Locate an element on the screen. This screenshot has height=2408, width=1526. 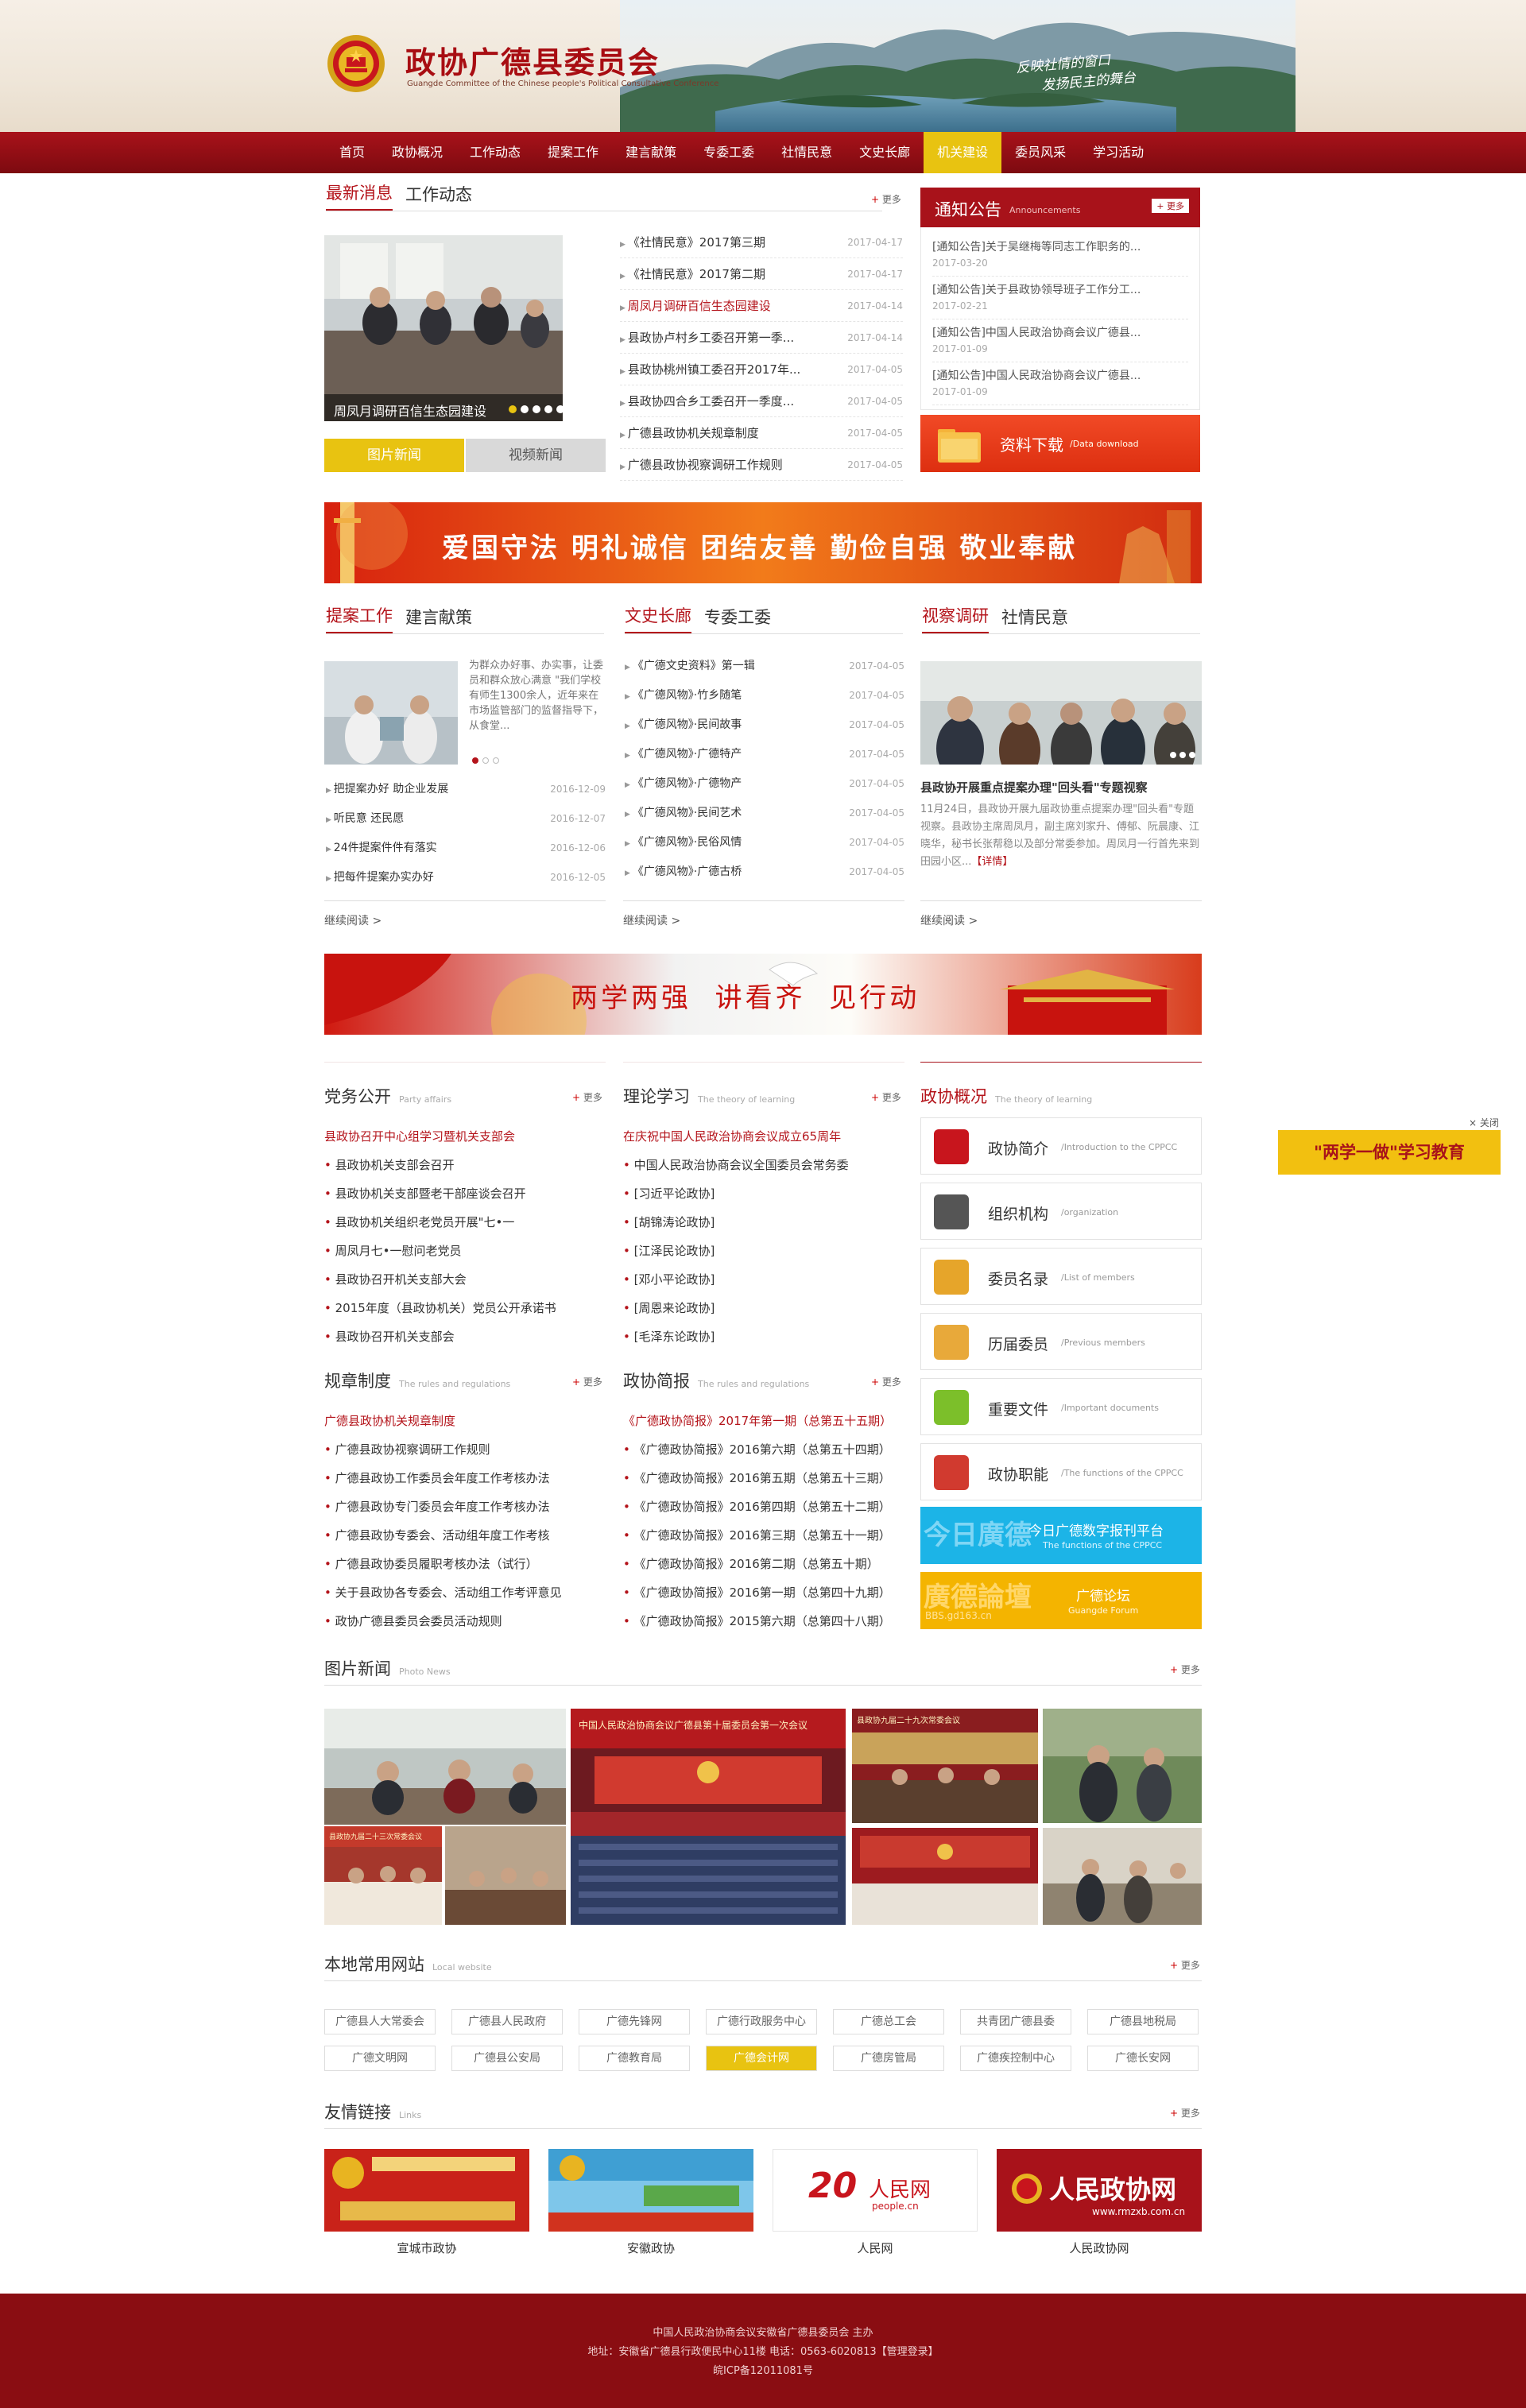
inspection-photo is located at coordinates (1061, 713).